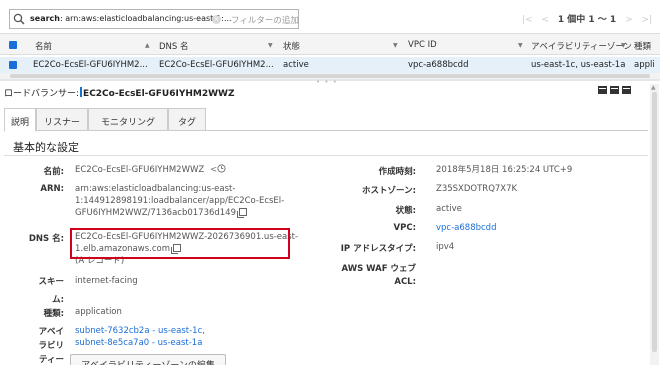 The width and height of the screenshot is (660, 365). What do you see at coordinates (180, 243) in the screenshot?
I see `highlight-box` at bounding box center [180, 243].